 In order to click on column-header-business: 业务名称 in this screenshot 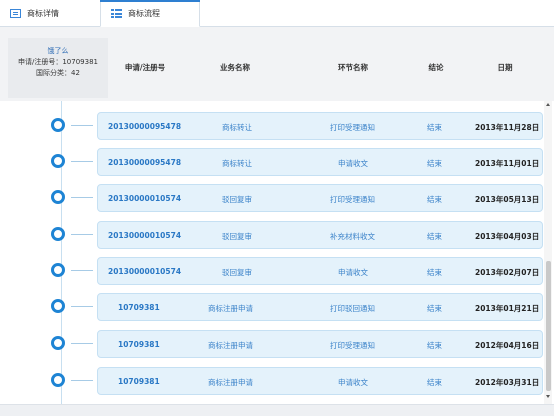, I will do `click(235, 67)`.